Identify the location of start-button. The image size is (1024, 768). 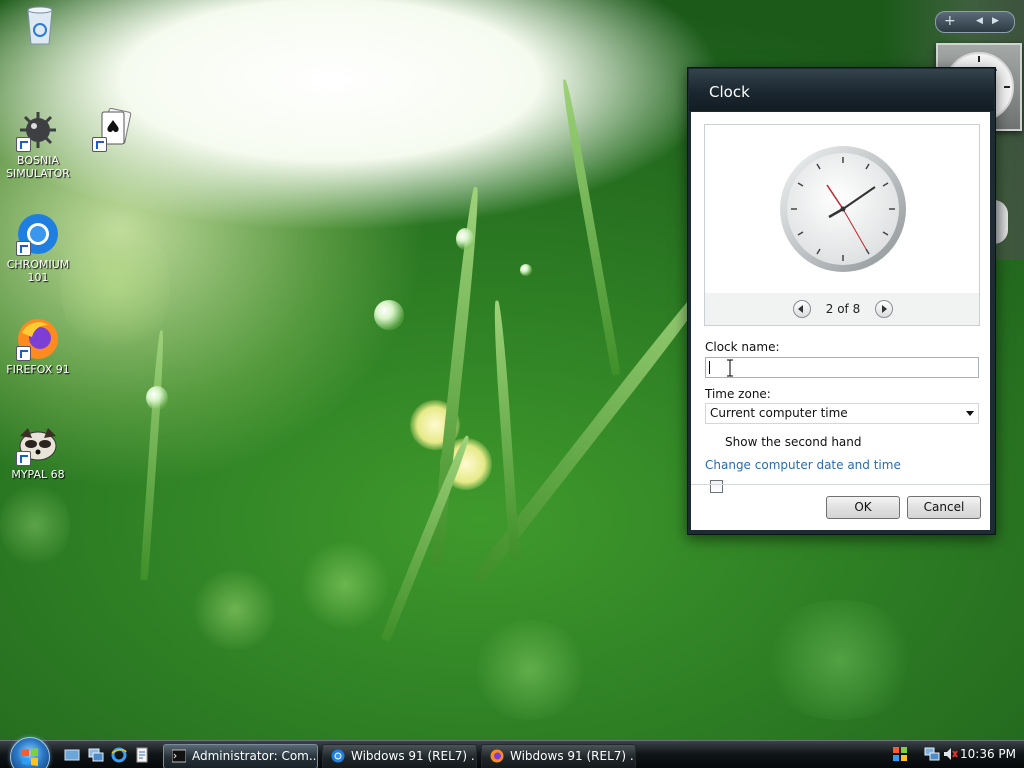
(30, 752).